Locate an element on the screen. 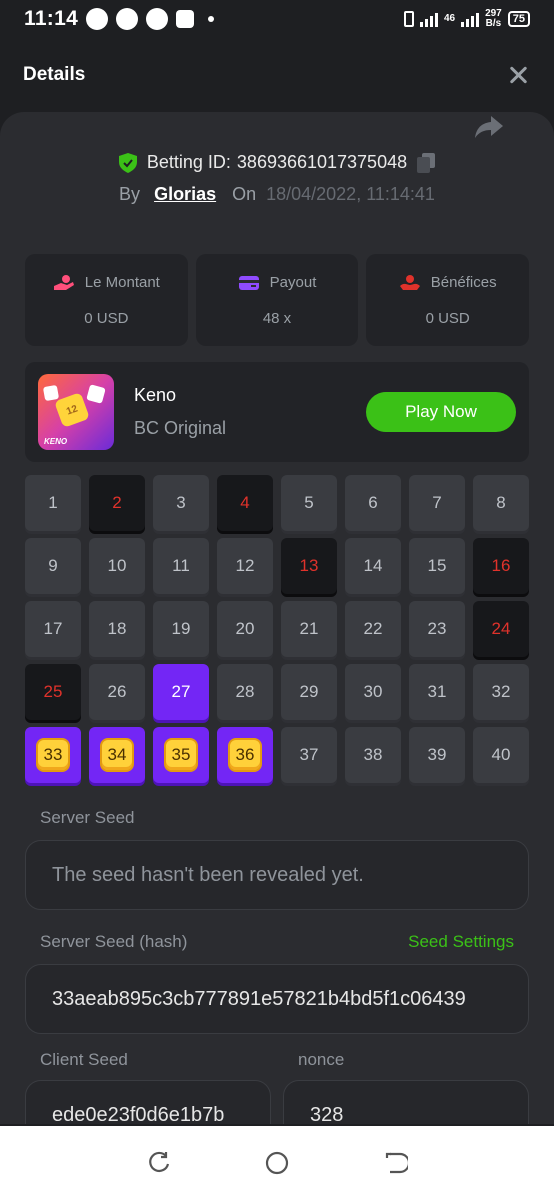 The image size is (554, 1200). bet-byline: By Glorias On 18/04/2022, 11:14:41 is located at coordinates (277, 194).